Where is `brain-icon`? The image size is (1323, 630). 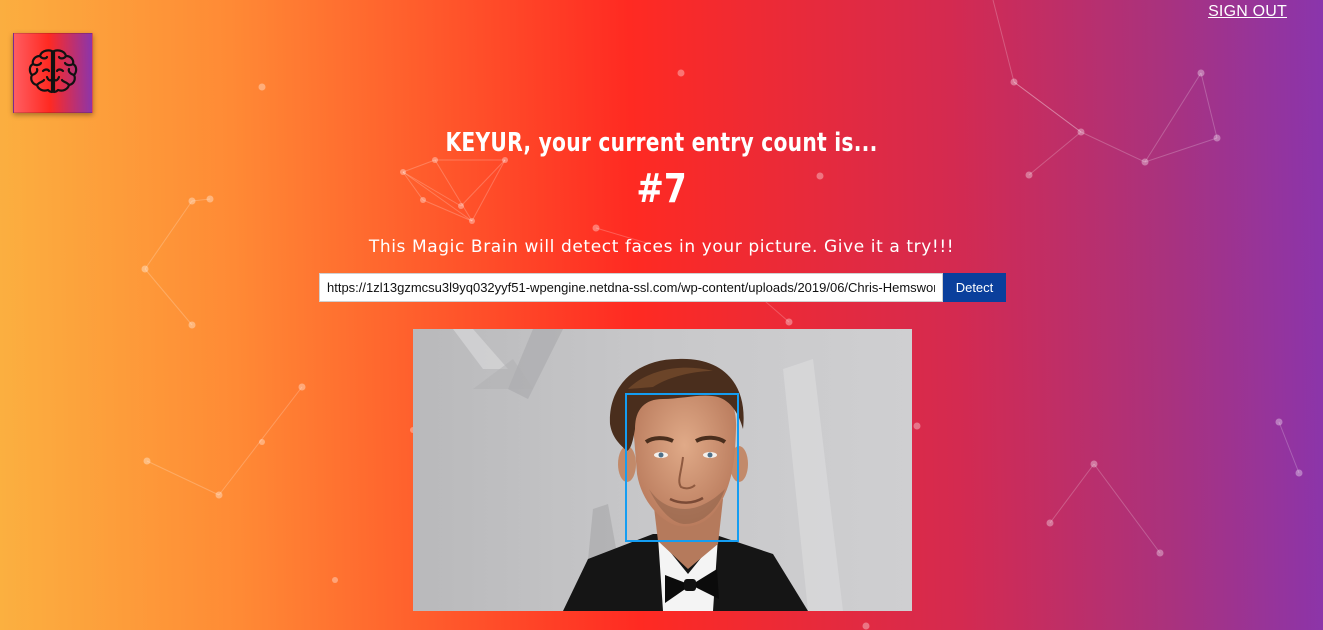 brain-icon is located at coordinates (53, 73).